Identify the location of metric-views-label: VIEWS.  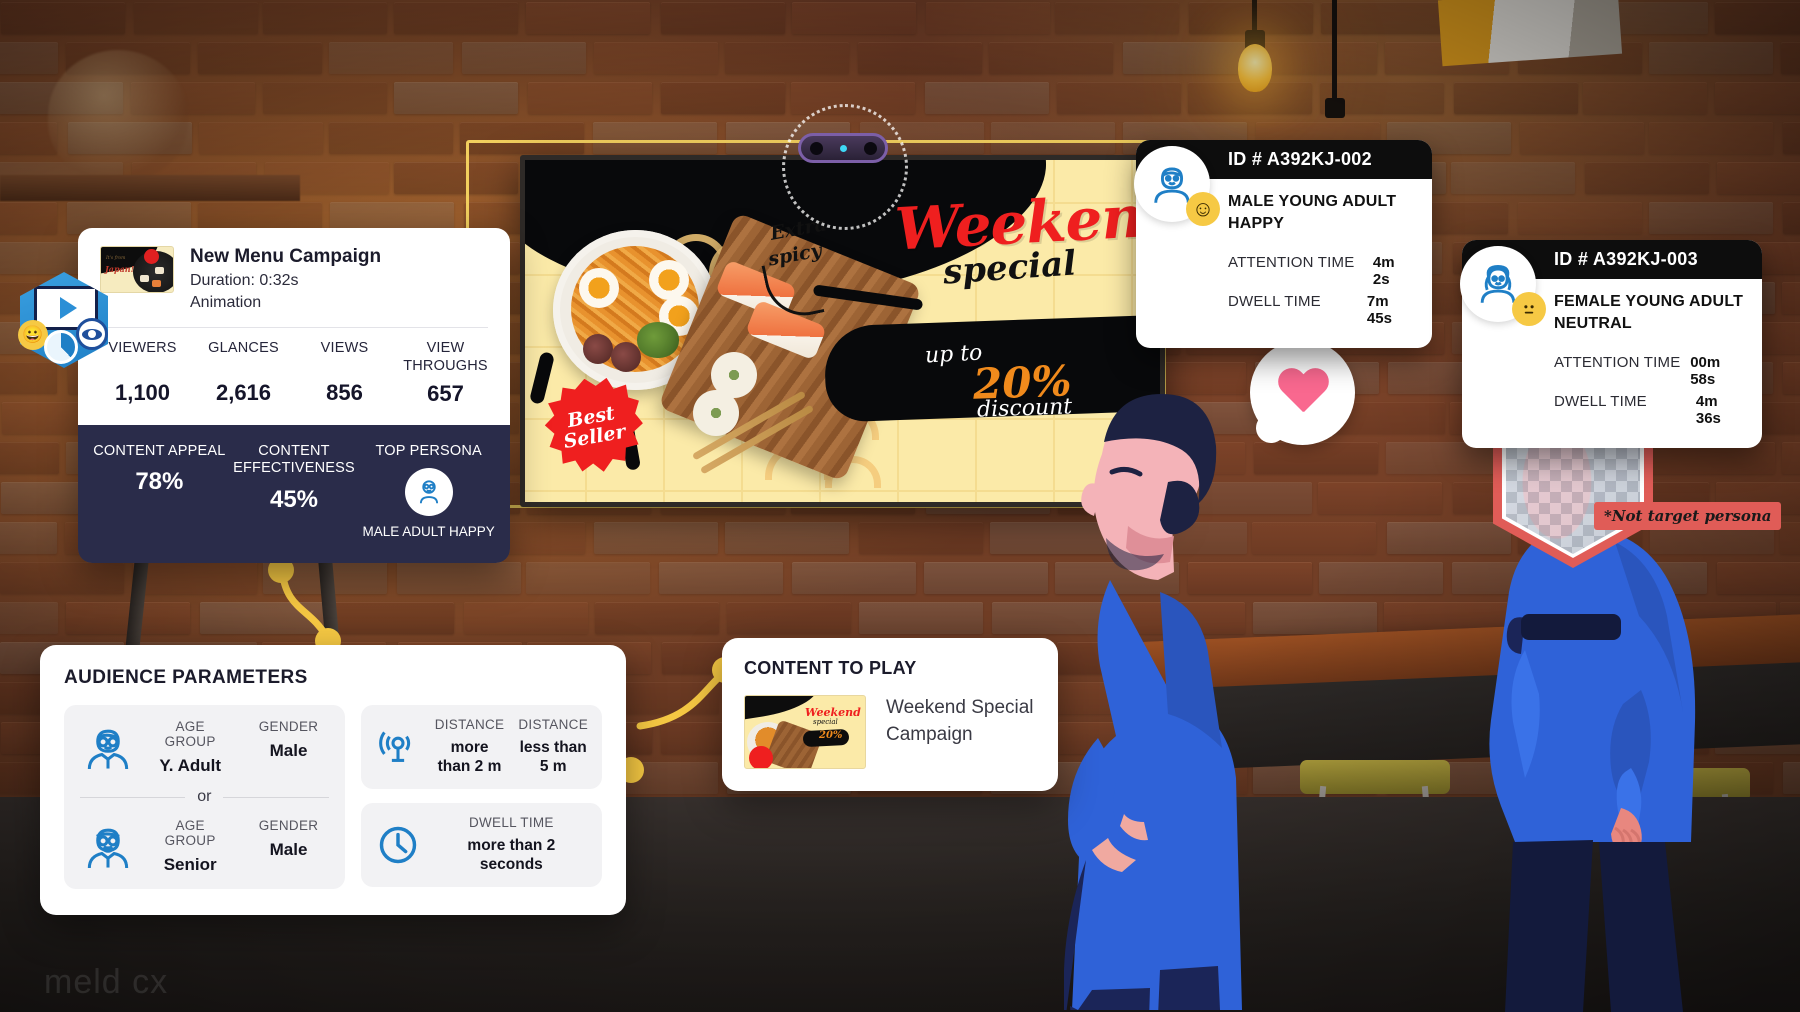
(344, 348).